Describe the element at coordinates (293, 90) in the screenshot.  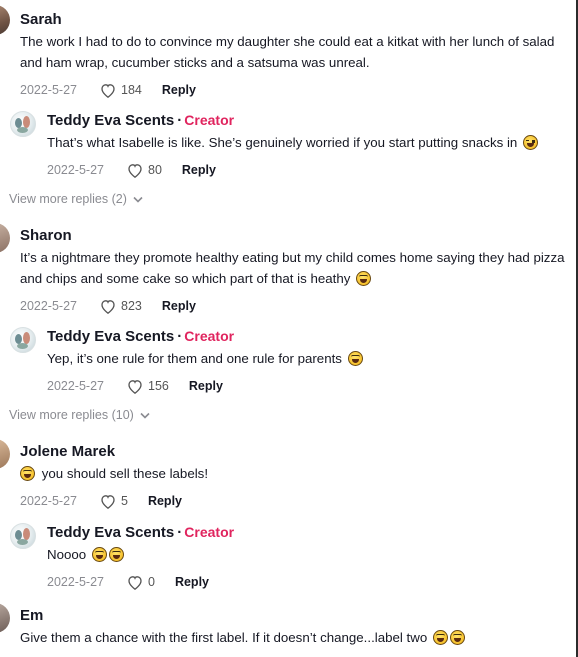
I see `comment-meta: 2022-5-27 184 Reply` at that location.